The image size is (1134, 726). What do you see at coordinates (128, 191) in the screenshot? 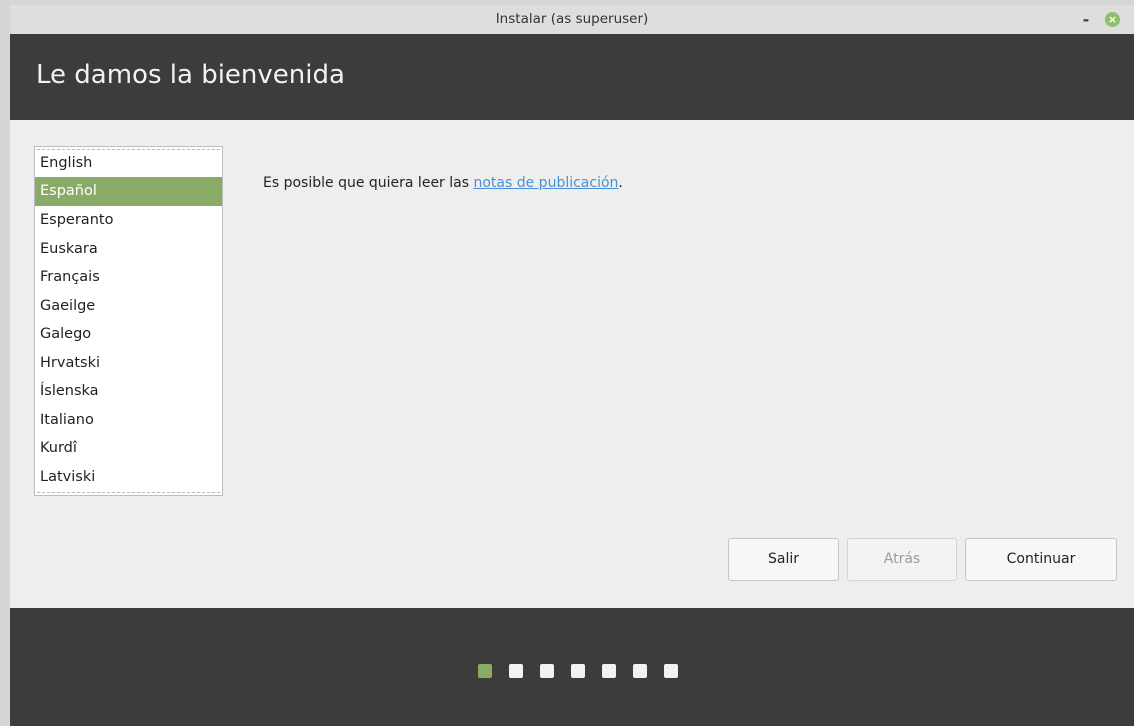
I see `language-item-selected: Español` at bounding box center [128, 191].